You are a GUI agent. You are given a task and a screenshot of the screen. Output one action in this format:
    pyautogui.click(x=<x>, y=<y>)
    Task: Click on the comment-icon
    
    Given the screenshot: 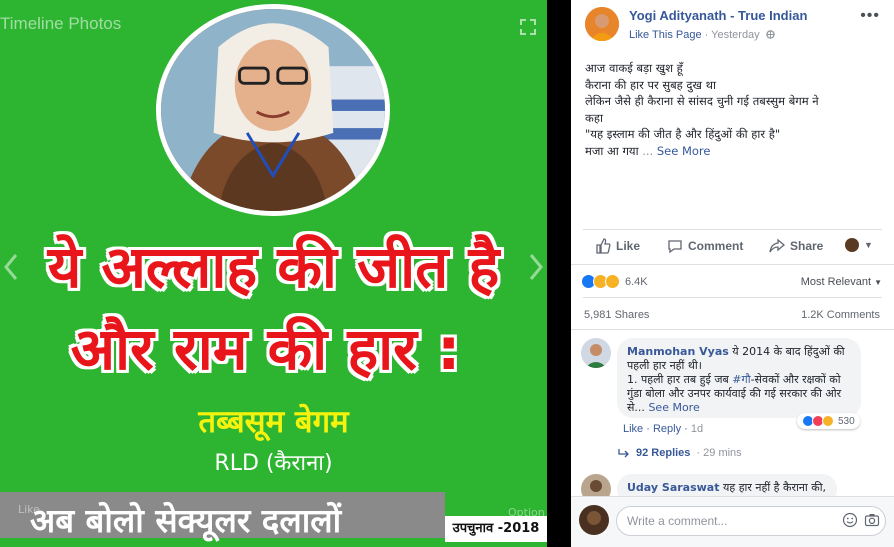 What is the action you would take?
    pyautogui.click(x=675, y=247)
    